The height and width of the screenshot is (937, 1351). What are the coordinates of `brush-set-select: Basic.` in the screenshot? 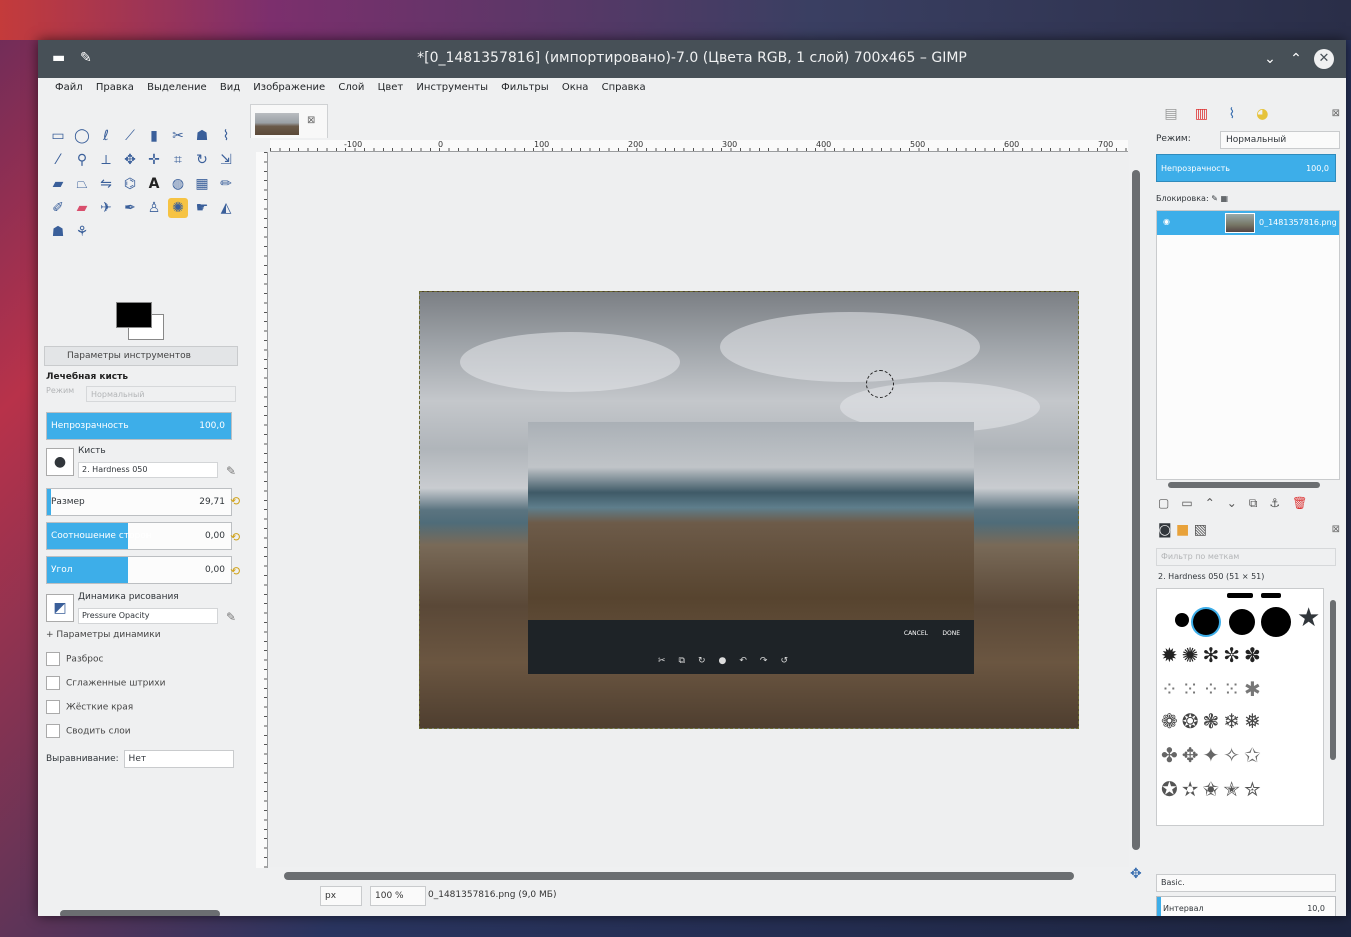 It's located at (1246, 883).